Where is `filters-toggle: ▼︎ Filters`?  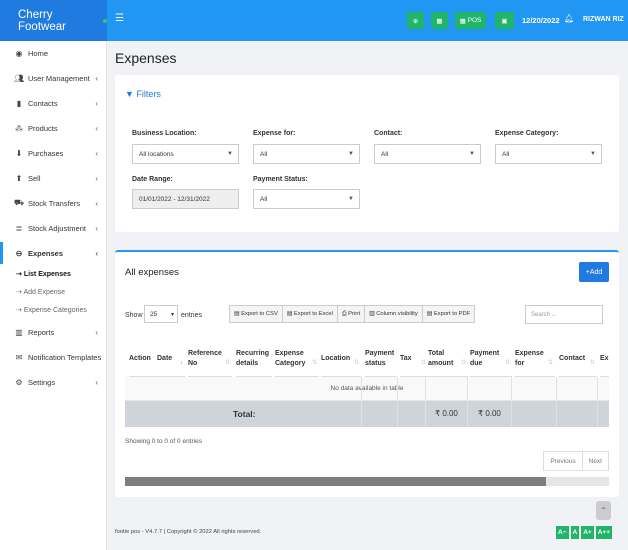 filters-toggle: ▼︎ Filters is located at coordinates (143, 94).